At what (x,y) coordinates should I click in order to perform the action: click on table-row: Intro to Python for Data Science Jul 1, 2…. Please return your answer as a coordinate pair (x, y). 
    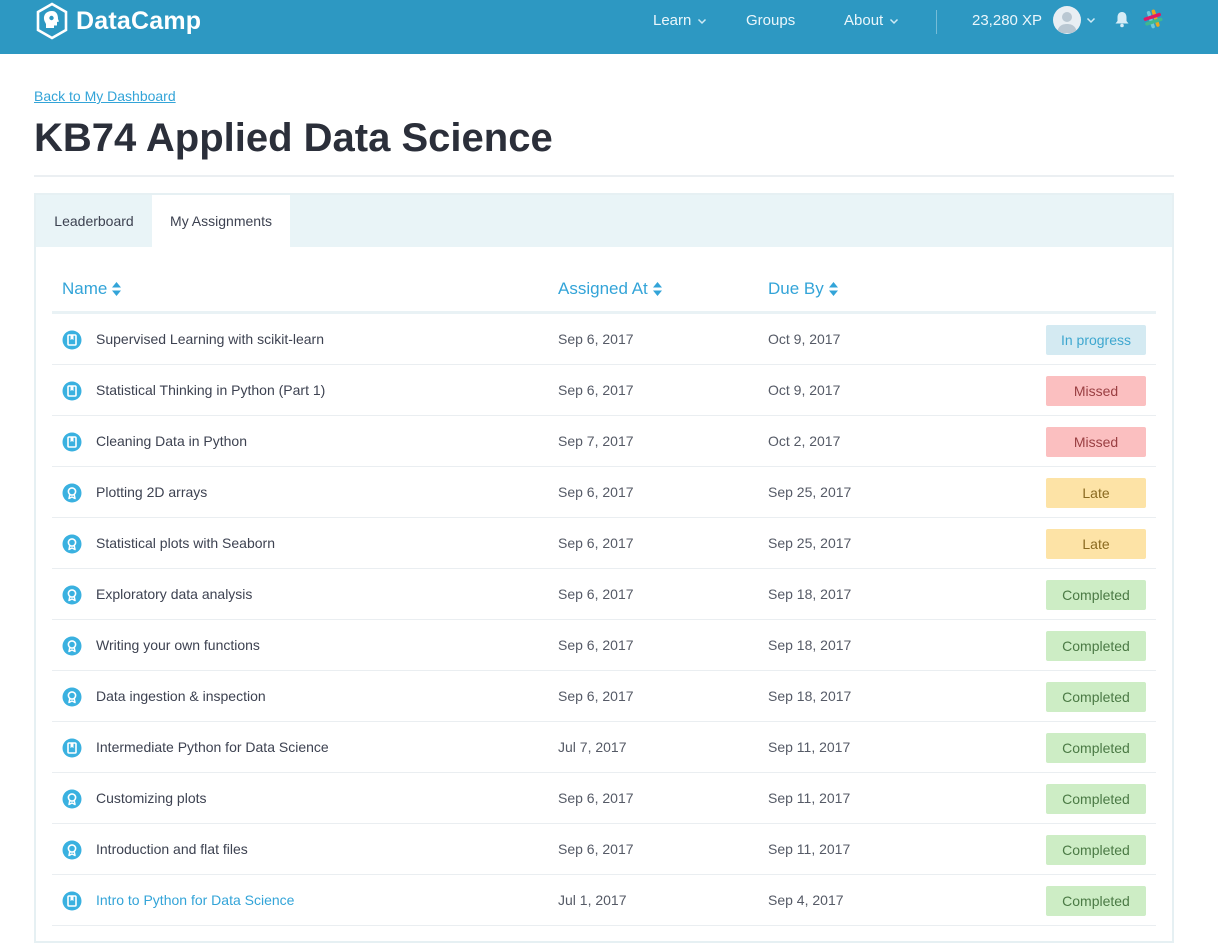
    Looking at the image, I should click on (604, 900).